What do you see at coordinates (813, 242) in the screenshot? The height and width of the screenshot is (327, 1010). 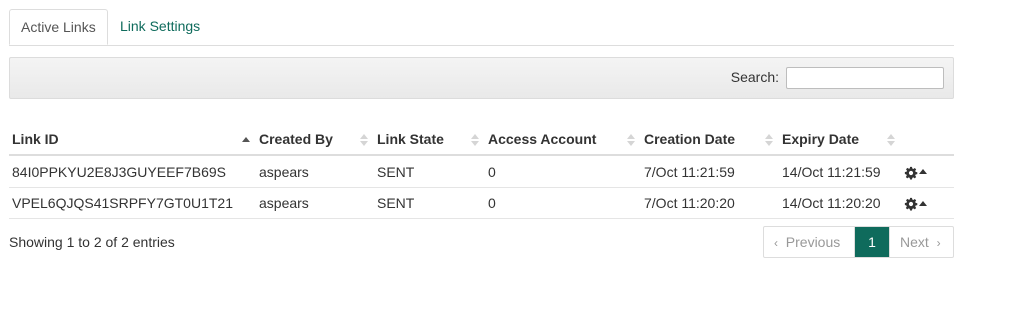 I see `previous-label: Previous` at bounding box center [813, 242].